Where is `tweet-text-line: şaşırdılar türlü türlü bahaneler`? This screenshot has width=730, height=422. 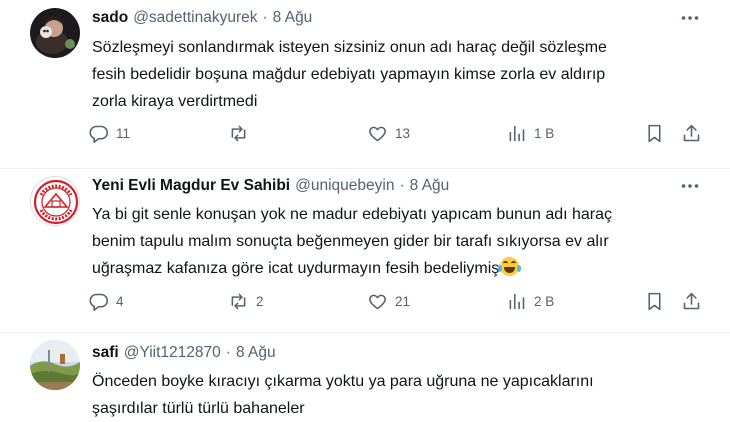 tweet-text-line: şaşırdılar türlü türlü bahaneler is located at coordinates (198, 408).